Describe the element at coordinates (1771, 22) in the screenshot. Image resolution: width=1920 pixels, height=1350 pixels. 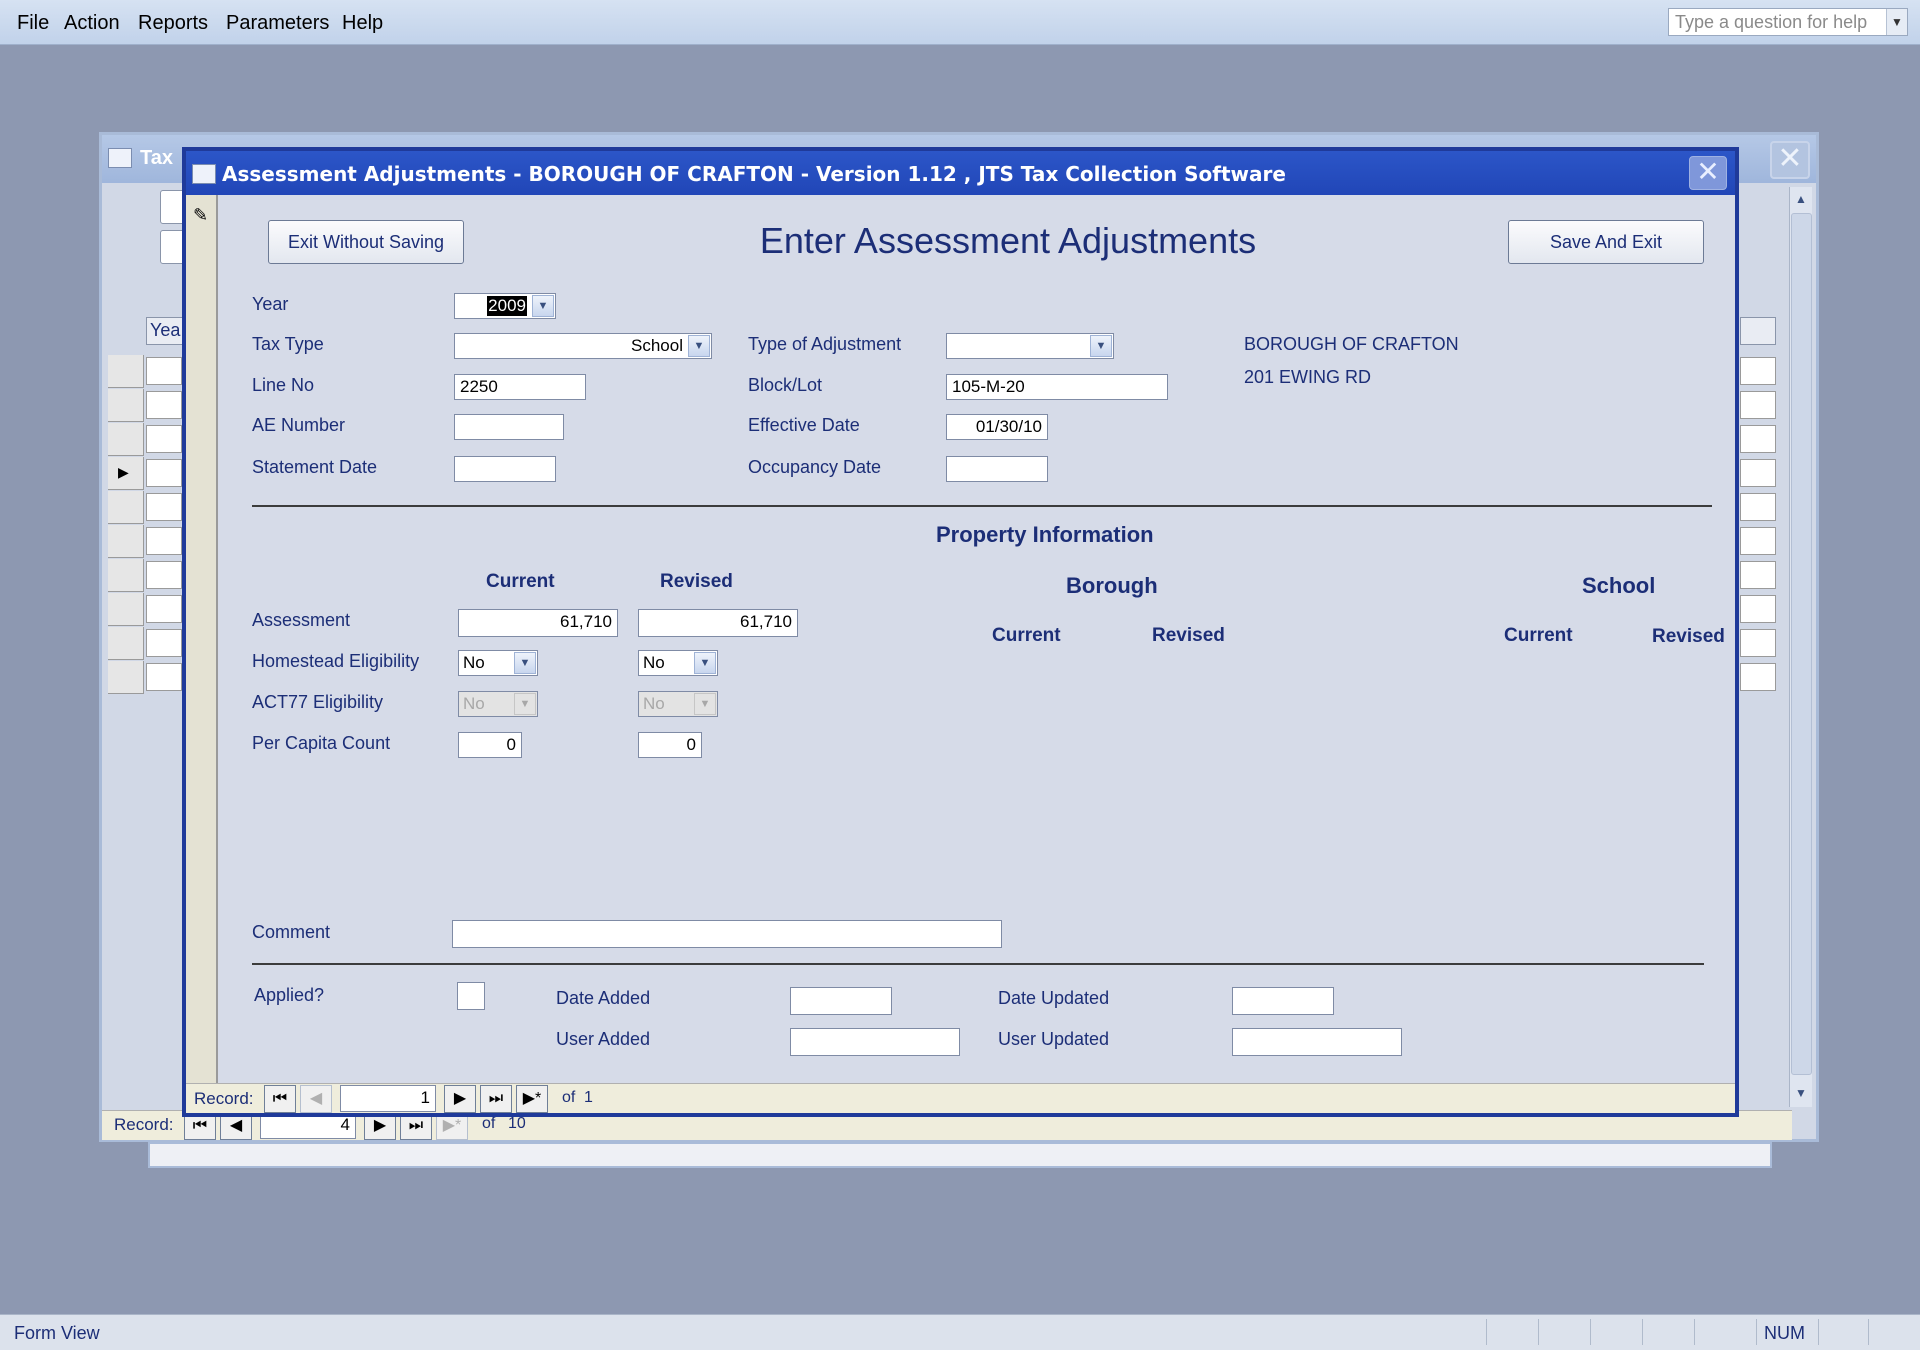
I see `help-search-placeholder: Type a question for help` at that location.